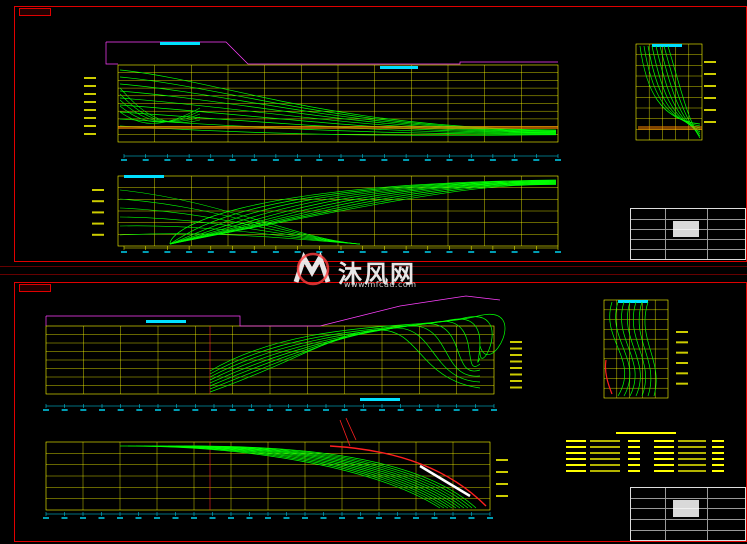 This screenshot has height=544, width=747. I want to click on label-bar, so click(633, 301).